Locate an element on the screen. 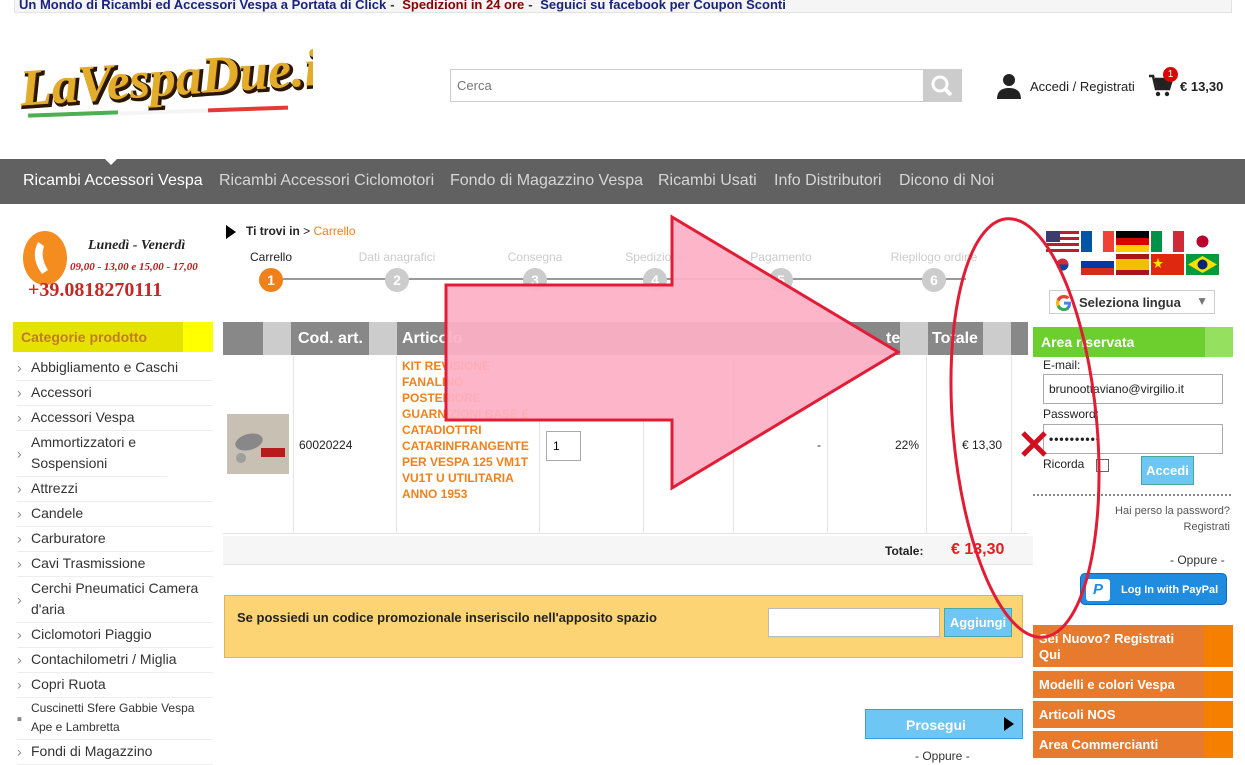  col-vat: te is located at coordinates (898, 338).